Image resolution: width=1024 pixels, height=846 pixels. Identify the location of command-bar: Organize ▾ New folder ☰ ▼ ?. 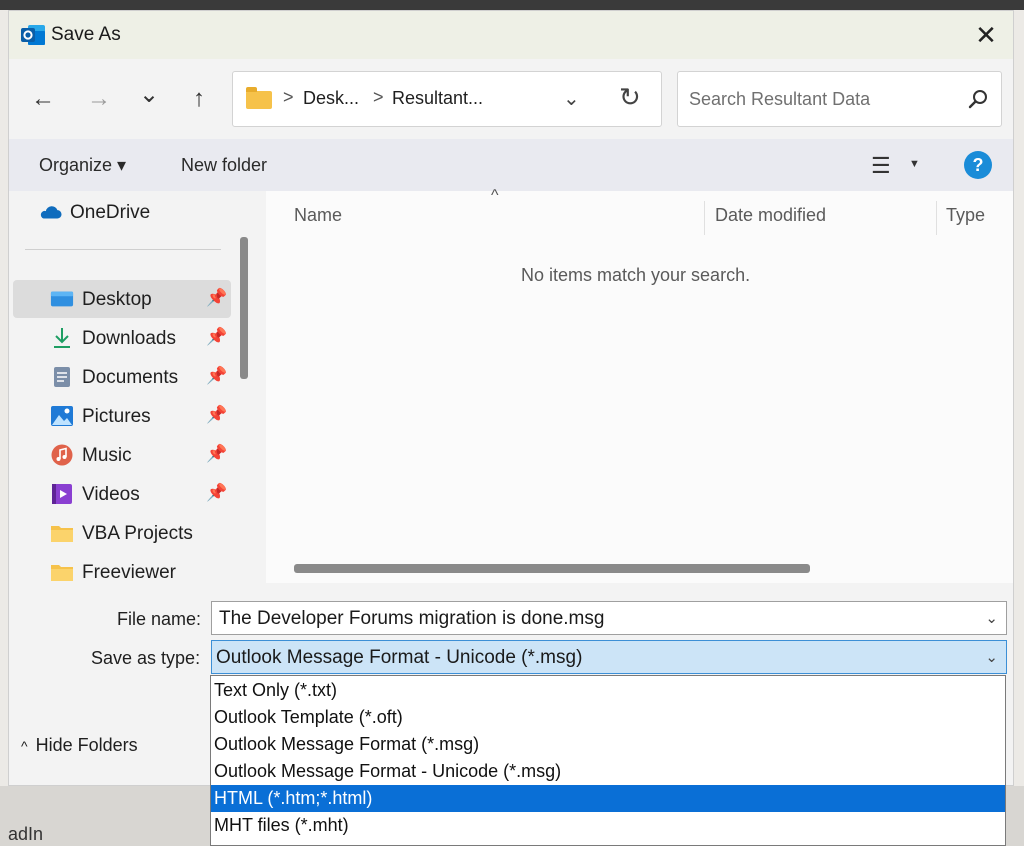
(511, 165).